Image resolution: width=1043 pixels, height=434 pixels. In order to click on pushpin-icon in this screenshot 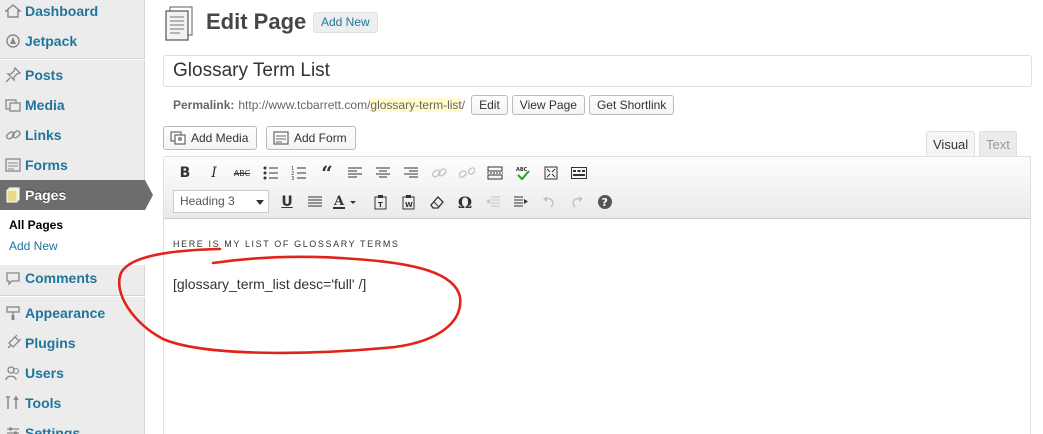, I will do `click(13, 75)`.